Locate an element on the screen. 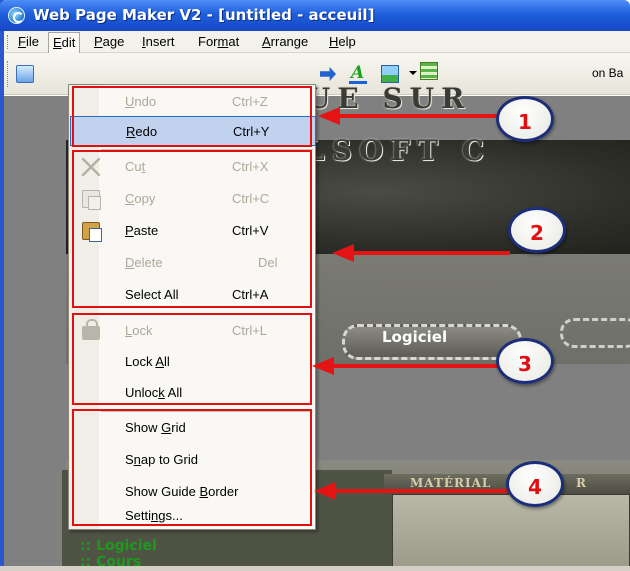 The height and width of the screenshot is (571, 630). column-header-label-2: R is located at coordinates (581, 483).